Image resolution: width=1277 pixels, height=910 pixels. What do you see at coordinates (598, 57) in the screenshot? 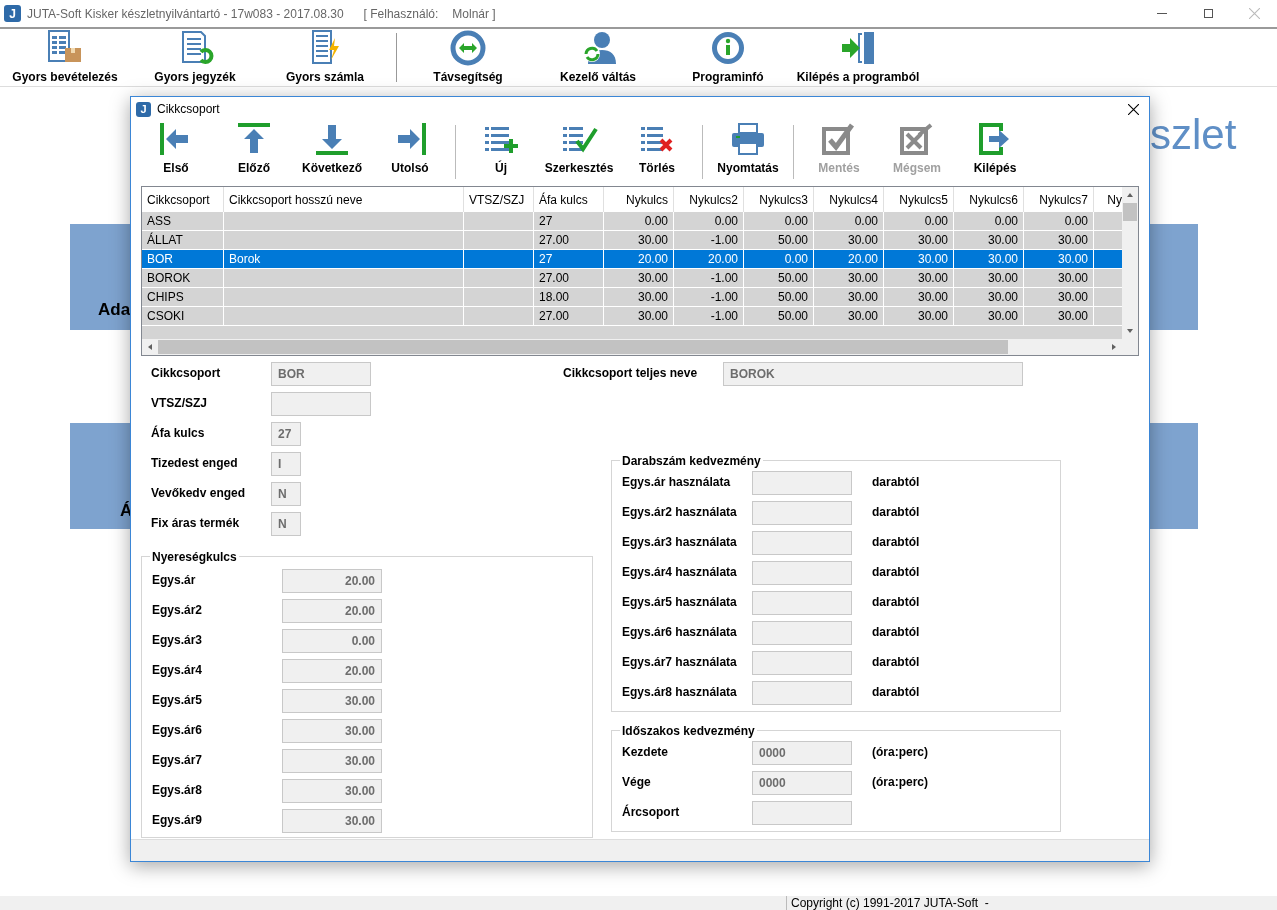
I see `toolbar-button: Kezelő váltás` at bounding box center [598, 57].